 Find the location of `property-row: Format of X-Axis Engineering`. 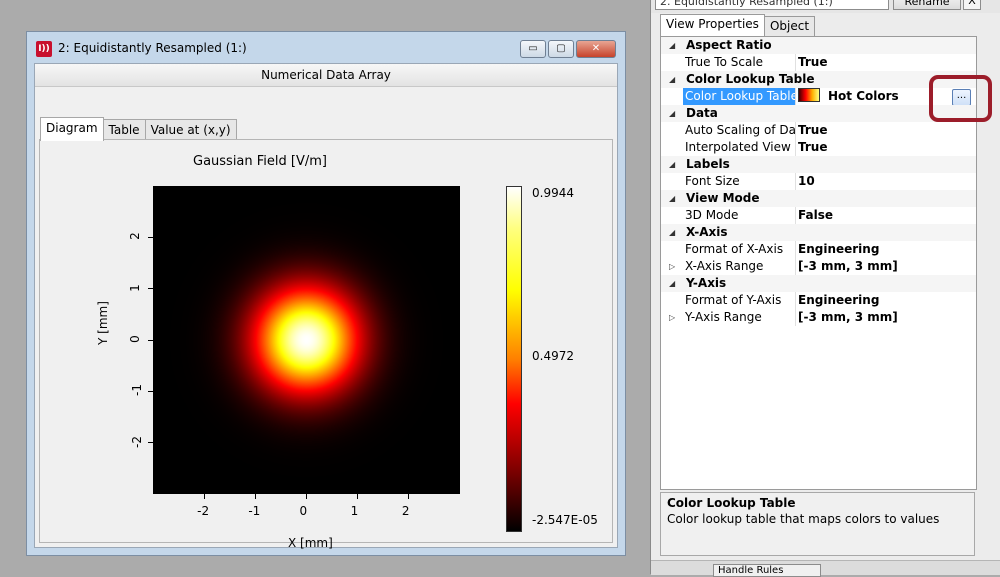

property-row: Format of X-Axis Engineering is located at coordinates (818, 249).